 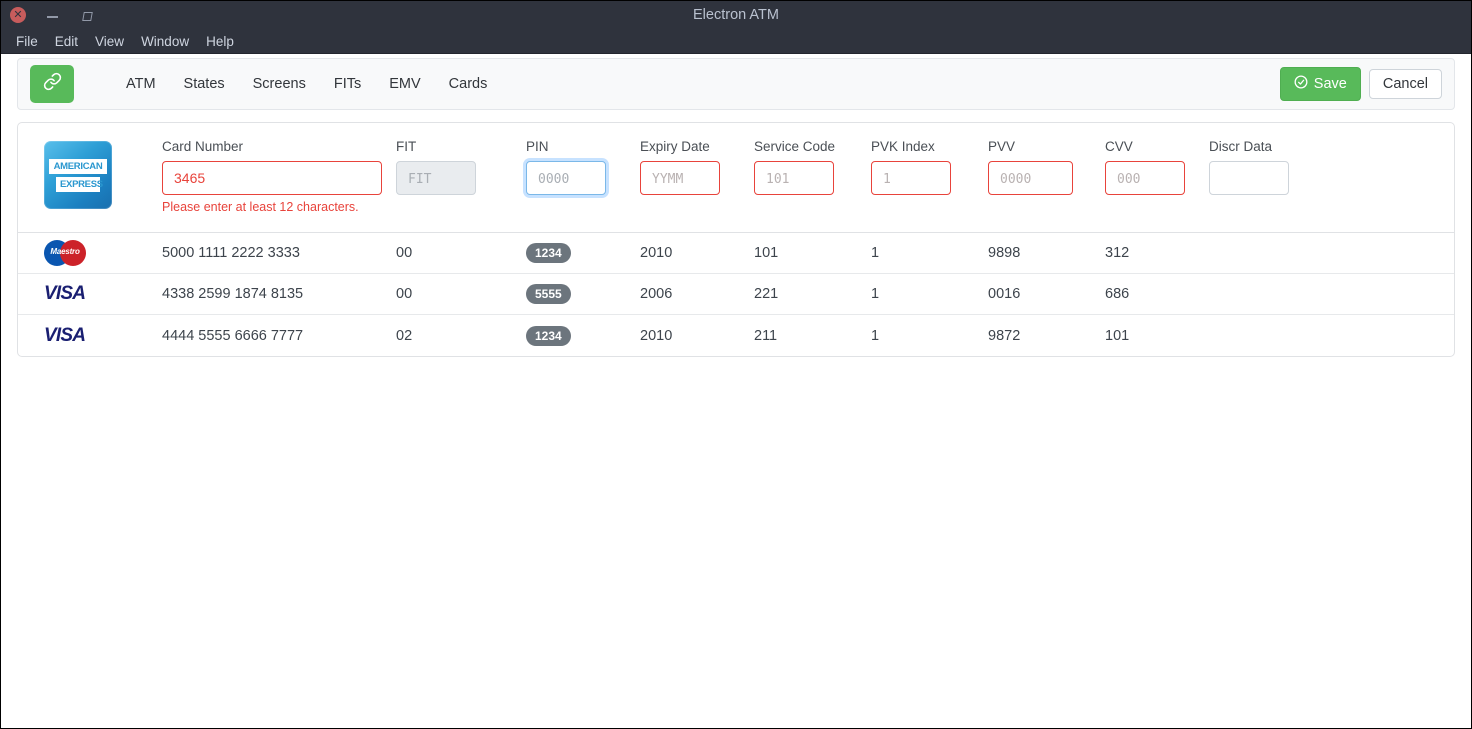 What do you see at coordinates (680, 178) in the screenshot?
I see `expiry-date-input` at bounding box center [680, 178].